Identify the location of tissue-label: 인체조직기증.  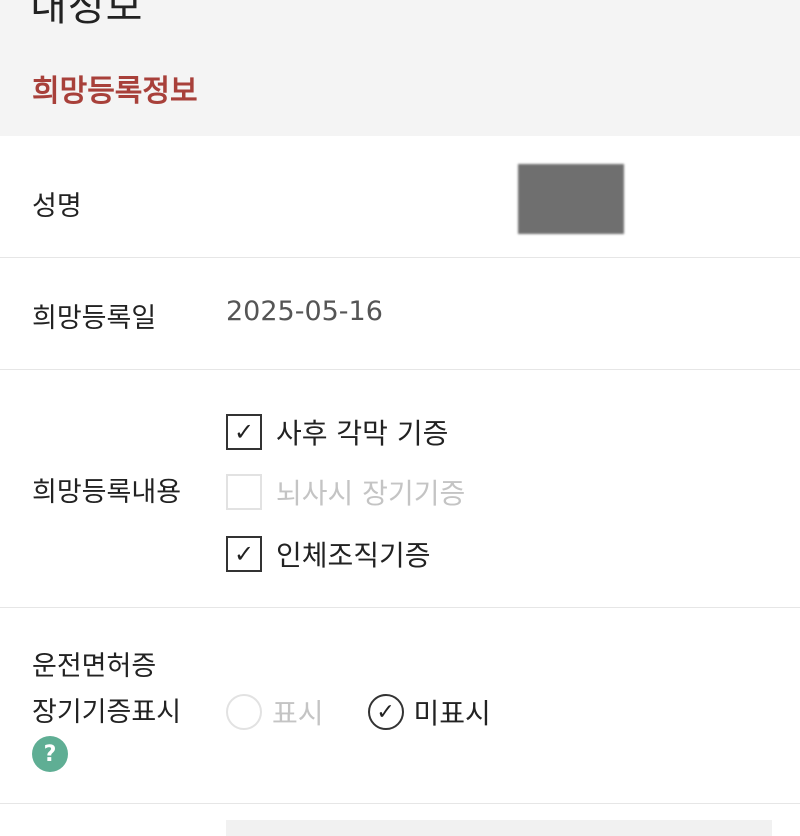
(353, 555).